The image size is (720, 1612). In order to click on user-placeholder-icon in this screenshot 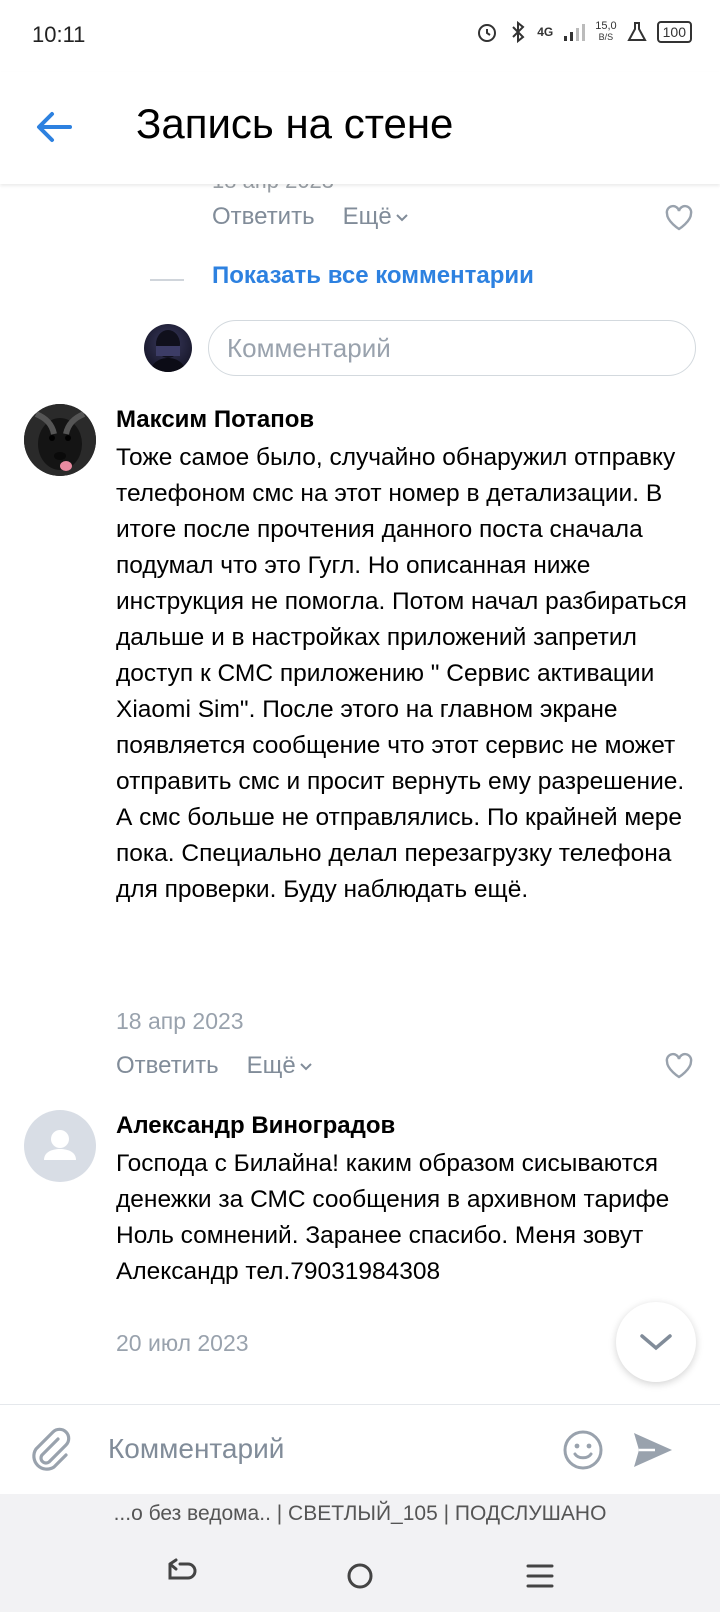, I will do `click(60, 1145)`.